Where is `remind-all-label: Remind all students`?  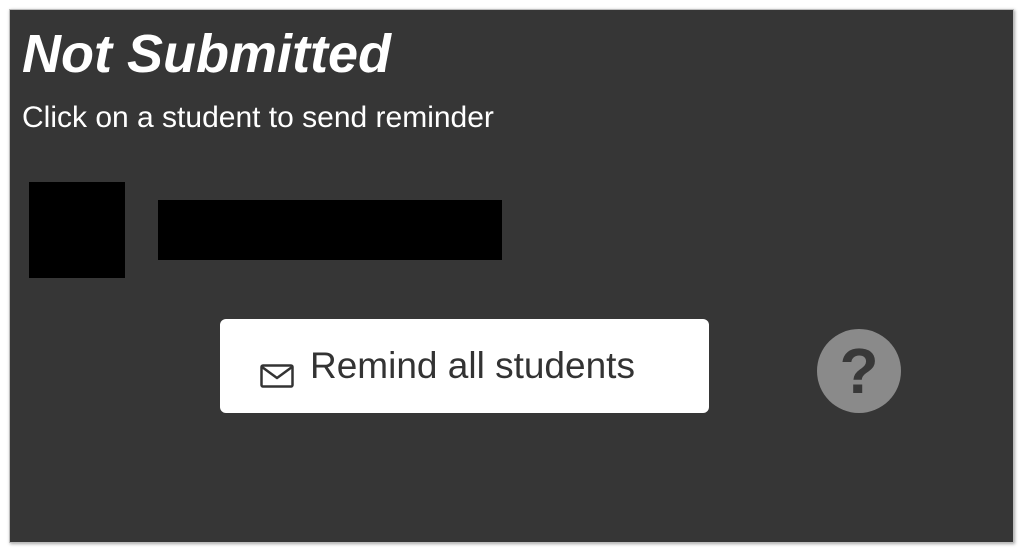 remind-all-label: Remind all students is located at coordinates (472, 365).